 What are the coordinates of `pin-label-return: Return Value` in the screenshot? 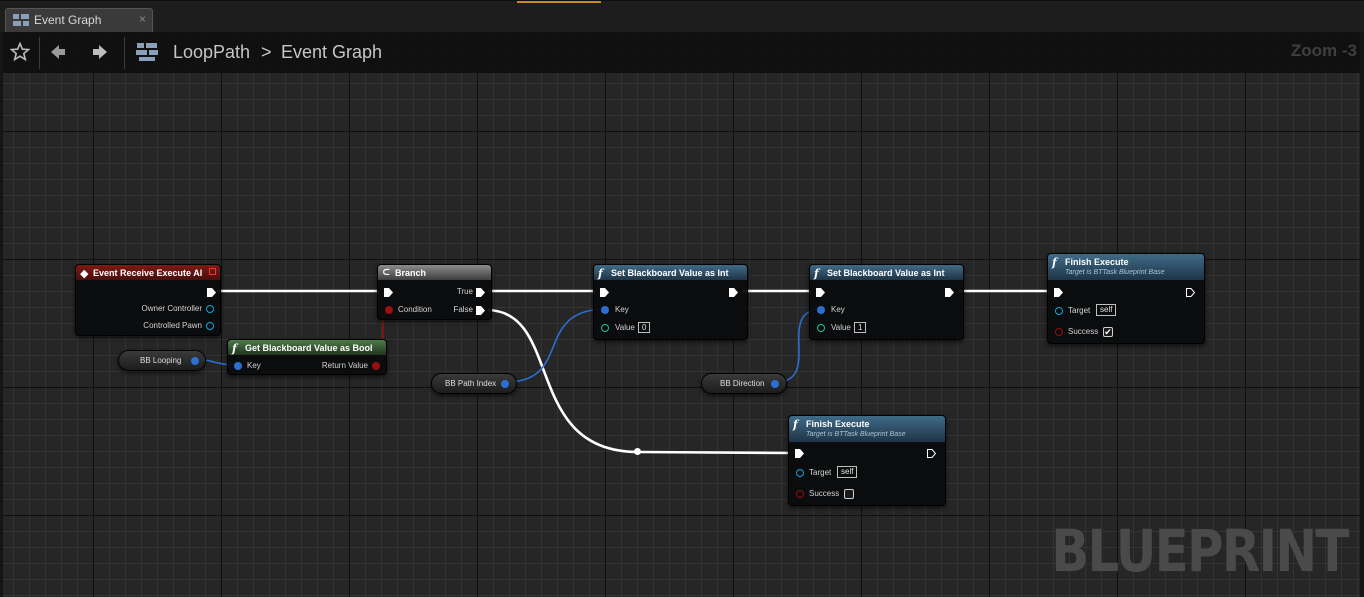 It's located at (344, 365).